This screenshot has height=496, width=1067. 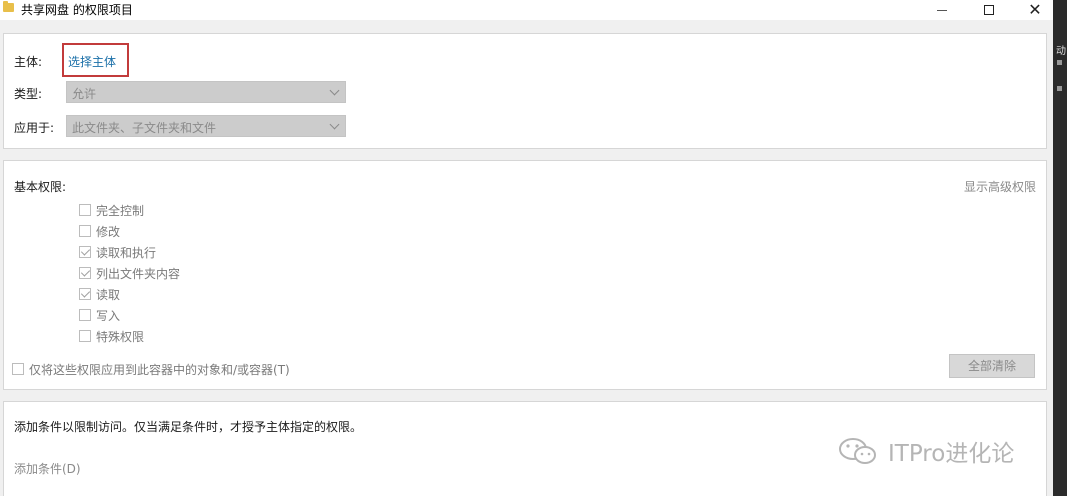 What do you see at coordinates (77, 10) in the screenshot?
I see `window-title: 共享网盘 的权限项目` at bounding box center [77, 10].